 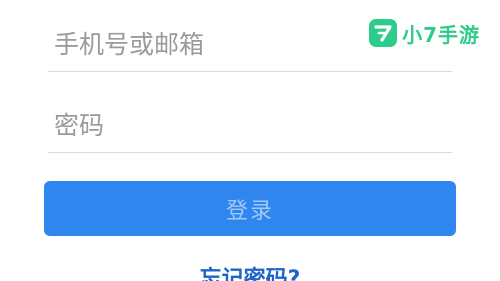 What do you see at coordinates (244, 125) in the screenshot?
I see `password-input` at bounding box center [244, 125].